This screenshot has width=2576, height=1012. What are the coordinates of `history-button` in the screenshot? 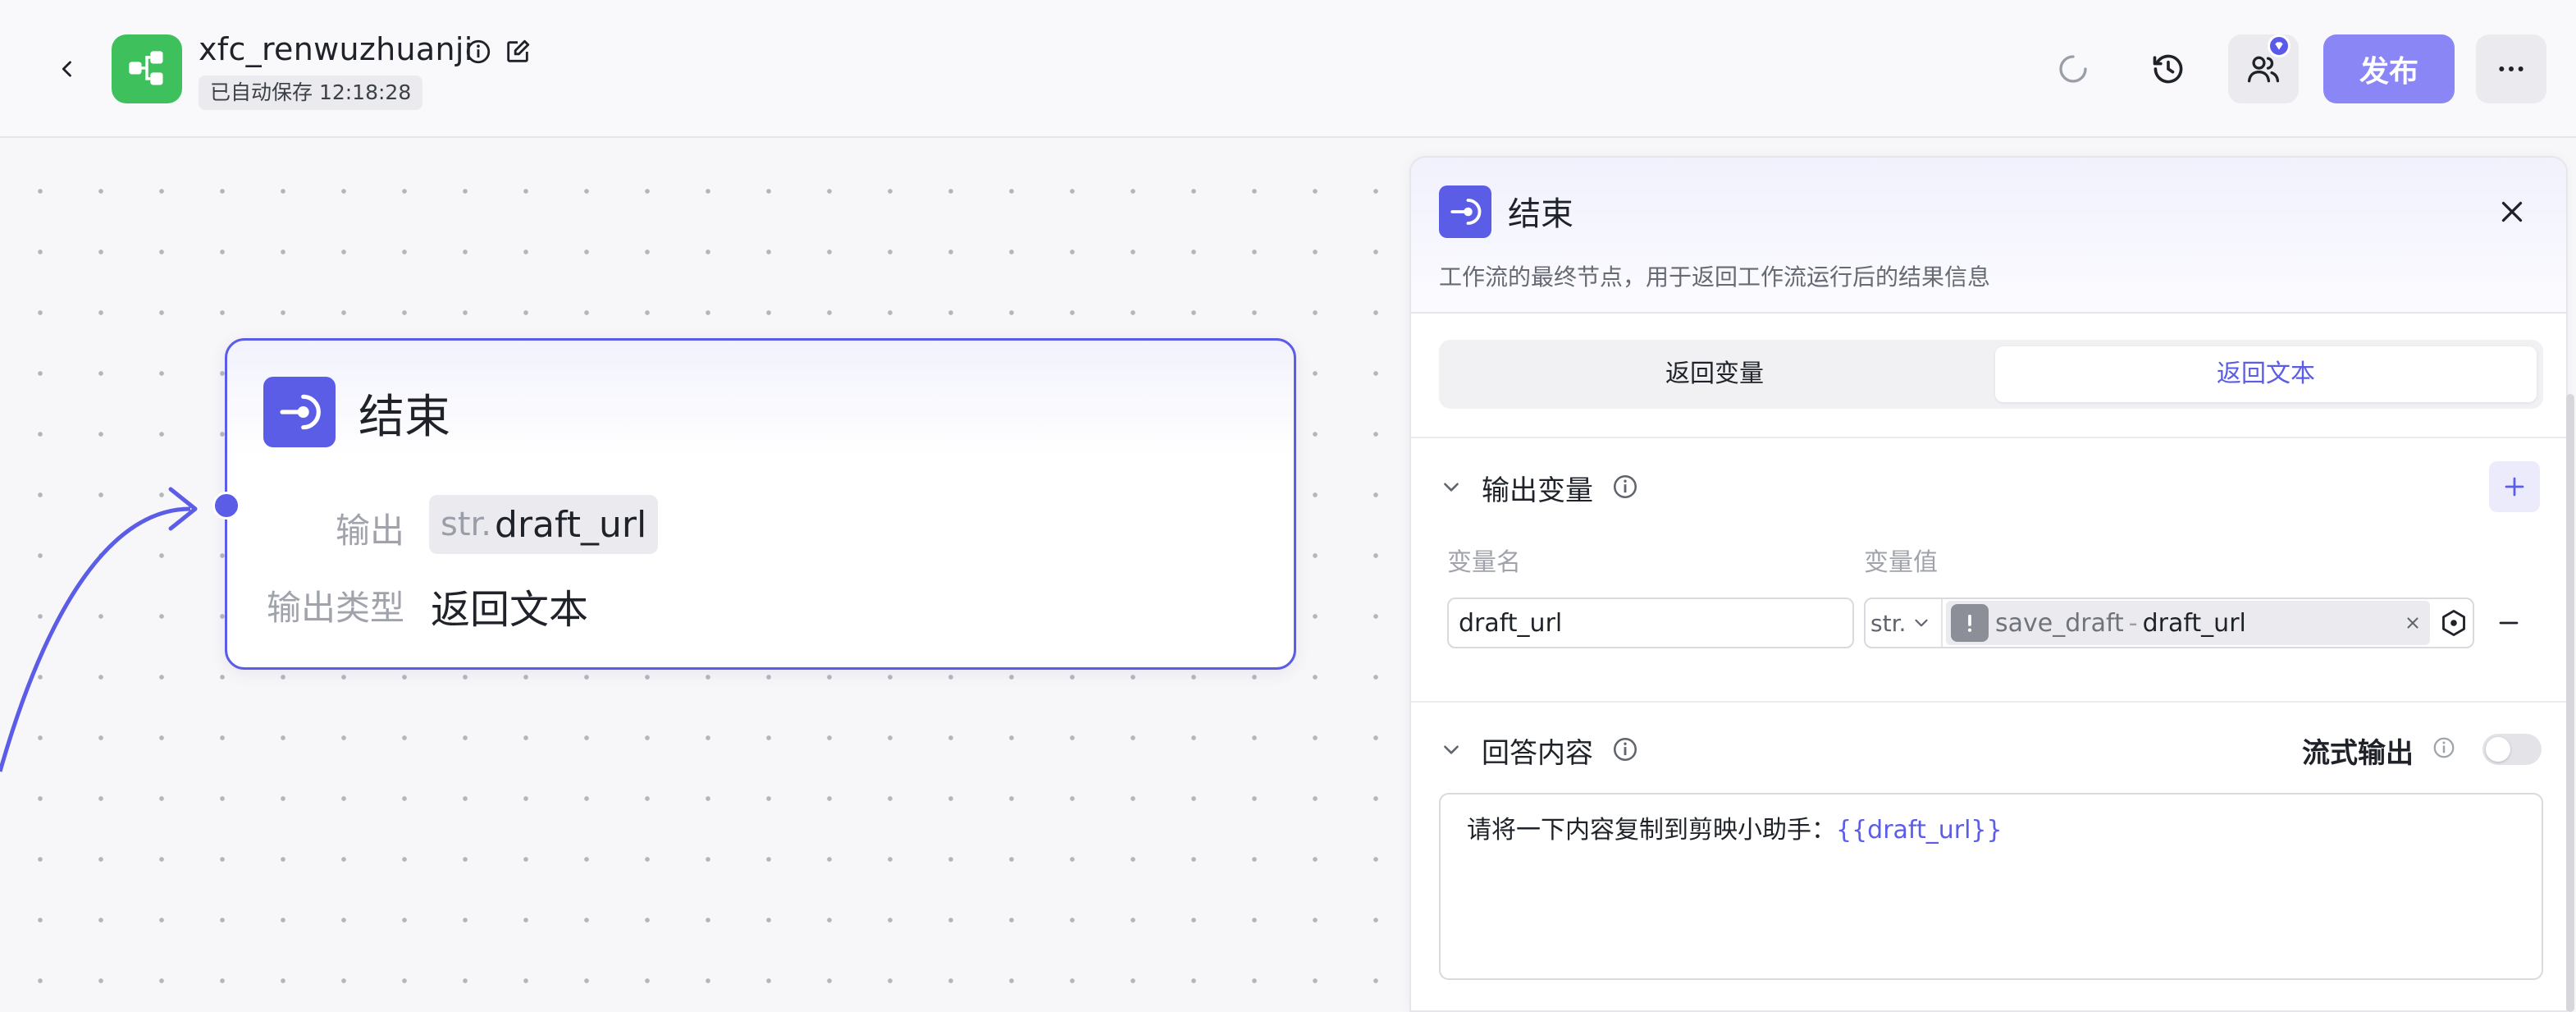 It's located at (2168, 68).